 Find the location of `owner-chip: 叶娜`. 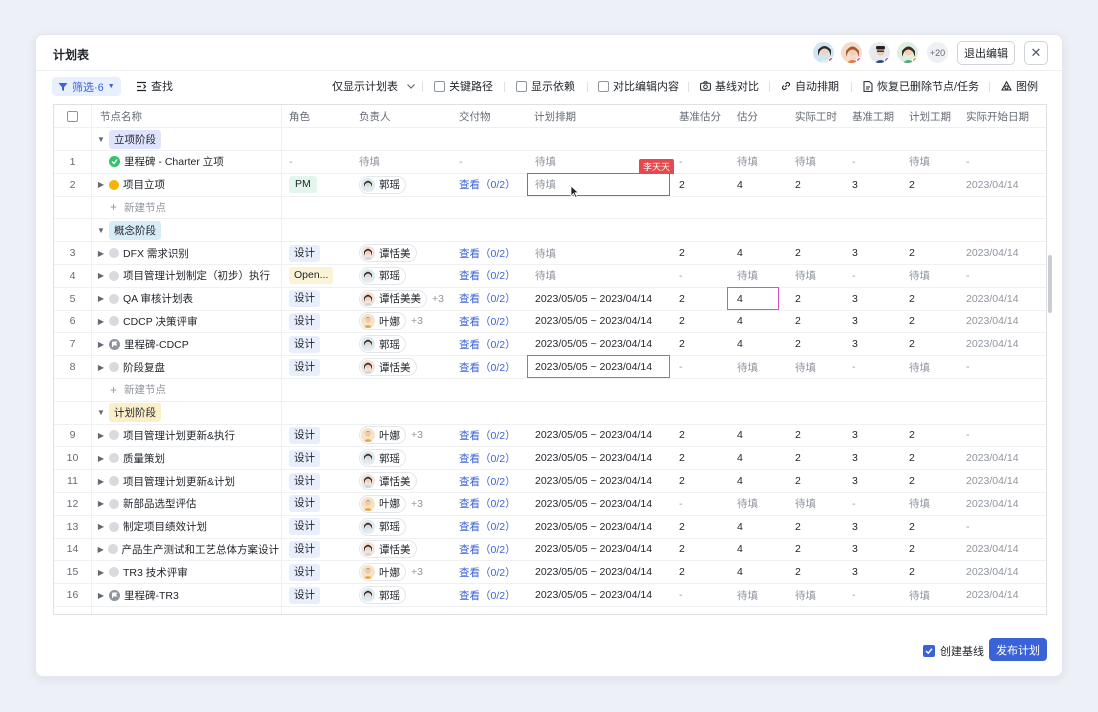

owner-chip: 叶娜 is located at coordinates (382, 572).